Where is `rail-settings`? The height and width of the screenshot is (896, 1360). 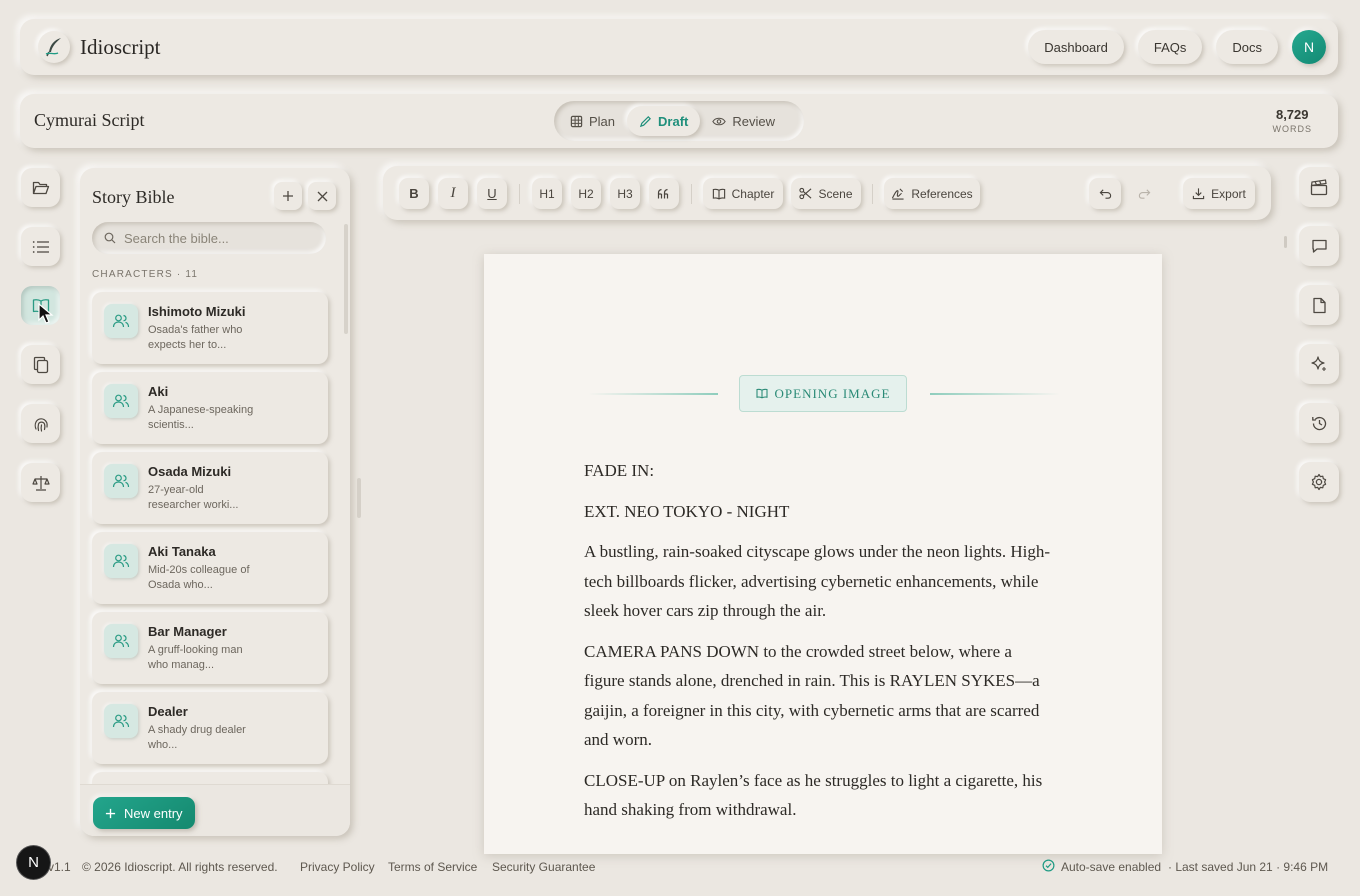
rail-settings is located at coordinates (1319, 482).